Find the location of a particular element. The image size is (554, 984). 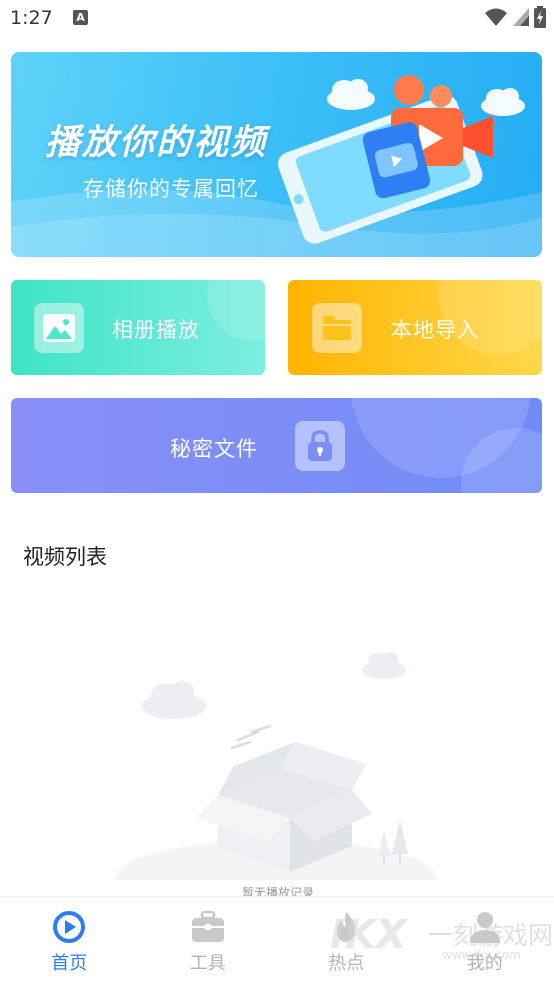

album-play-label: 相册播放 is located at coordinates (156, 330).